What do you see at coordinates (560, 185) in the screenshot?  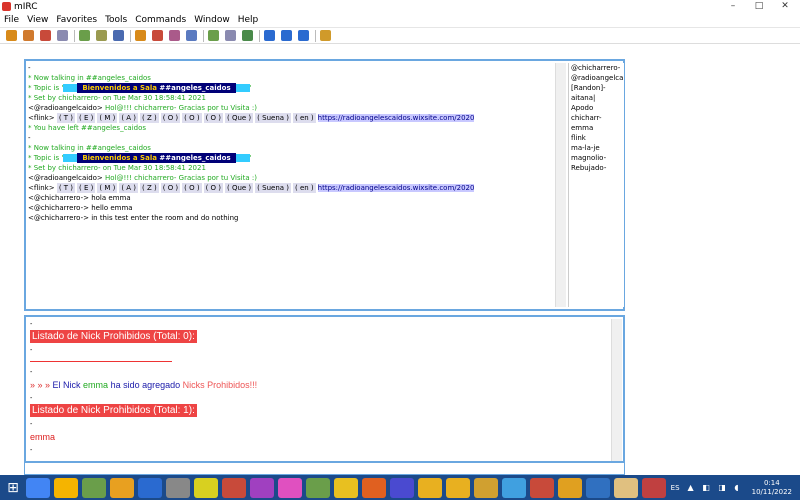 I see `chat-scrollbar` at bounding box center [560, 185].